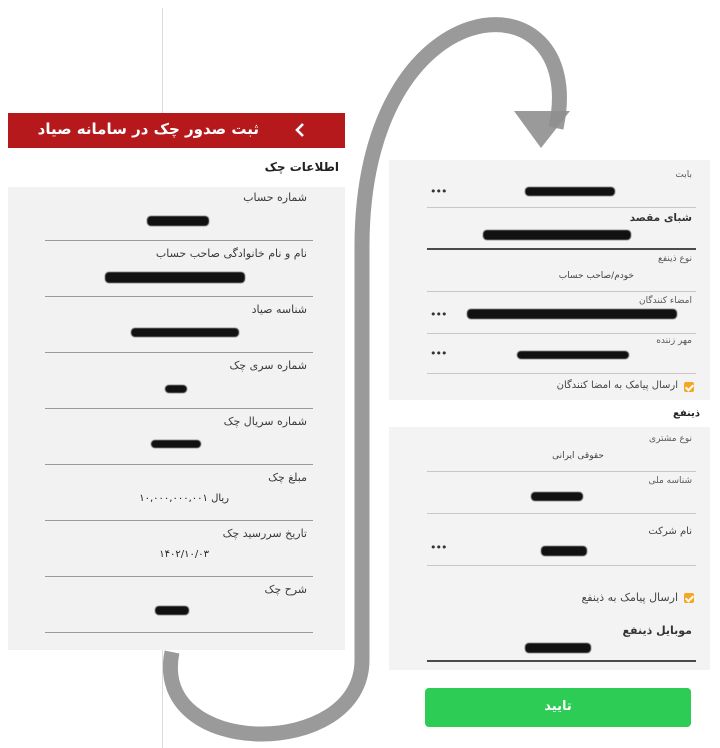 The height and width of the screenshot is (748, 720). Describe the element at coordinates (670, 531) in the screenshot. I see `field-label: نام شرکت` at that location.